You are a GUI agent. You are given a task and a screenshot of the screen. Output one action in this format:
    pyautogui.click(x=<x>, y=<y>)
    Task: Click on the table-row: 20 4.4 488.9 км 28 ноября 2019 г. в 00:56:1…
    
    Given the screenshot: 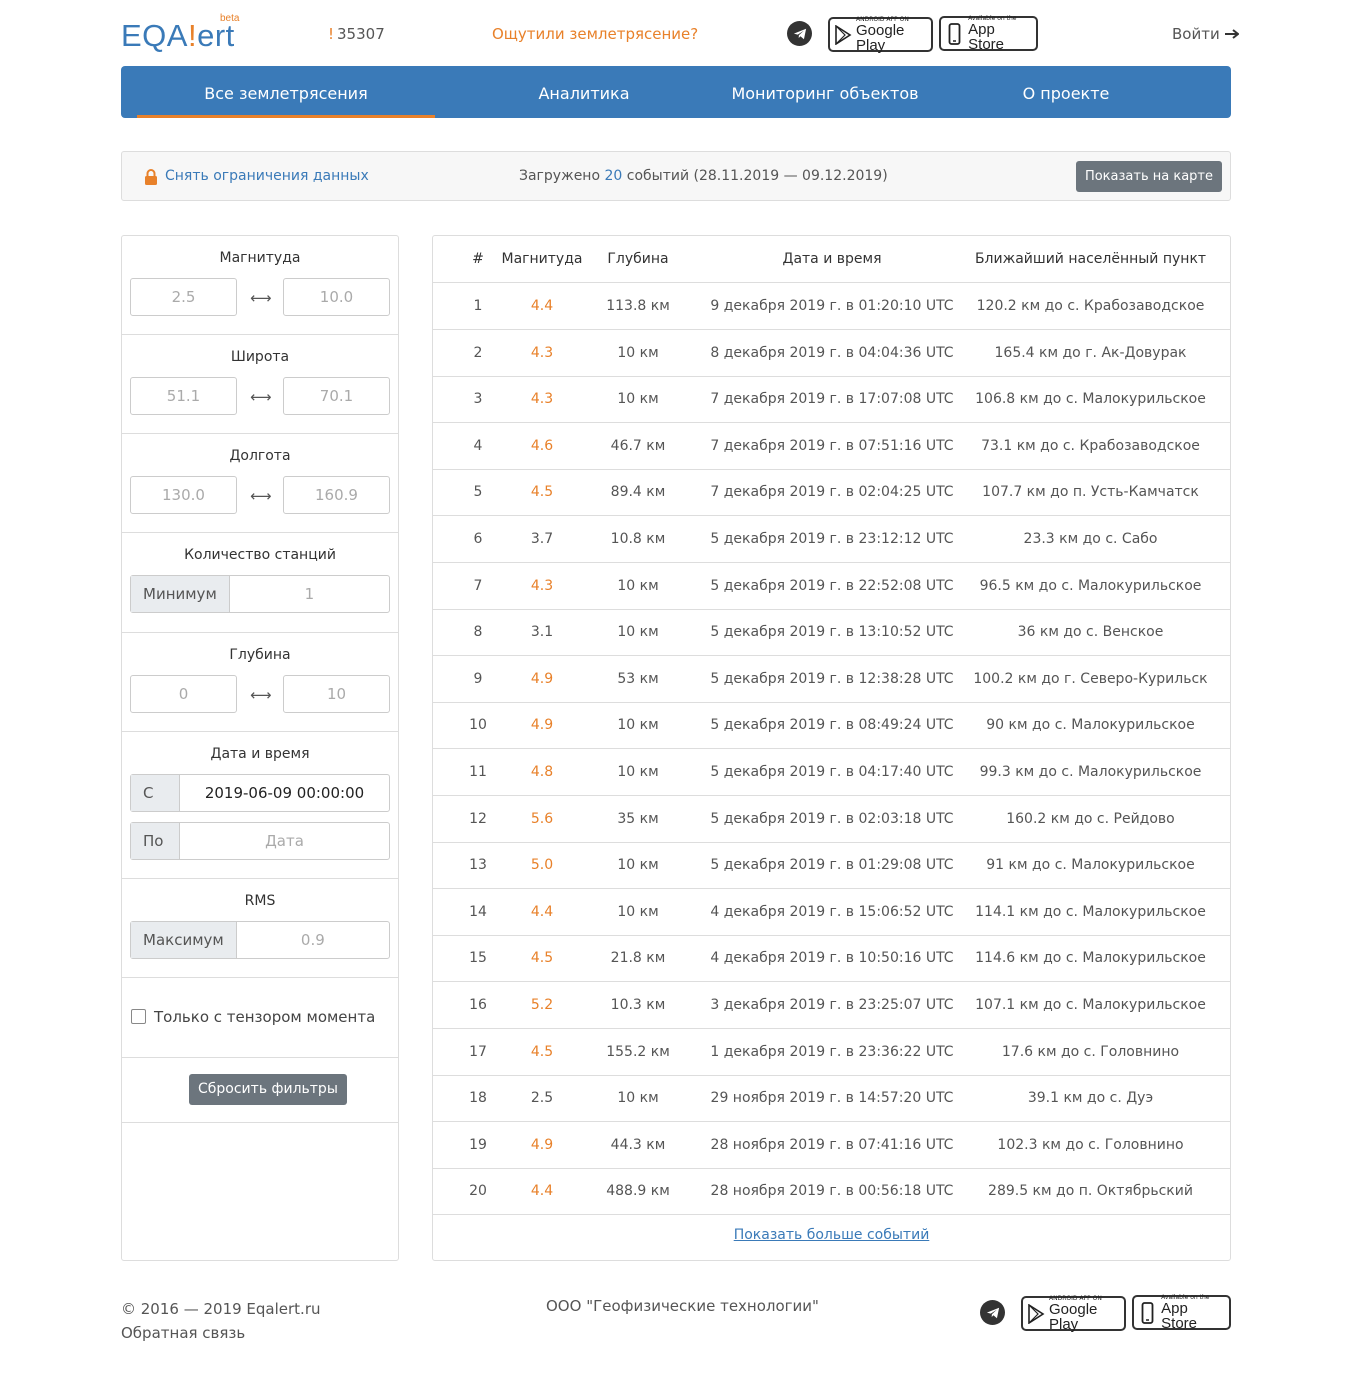 What is the action you would take?
    pyautogui.click(x=831, y=1191)
    